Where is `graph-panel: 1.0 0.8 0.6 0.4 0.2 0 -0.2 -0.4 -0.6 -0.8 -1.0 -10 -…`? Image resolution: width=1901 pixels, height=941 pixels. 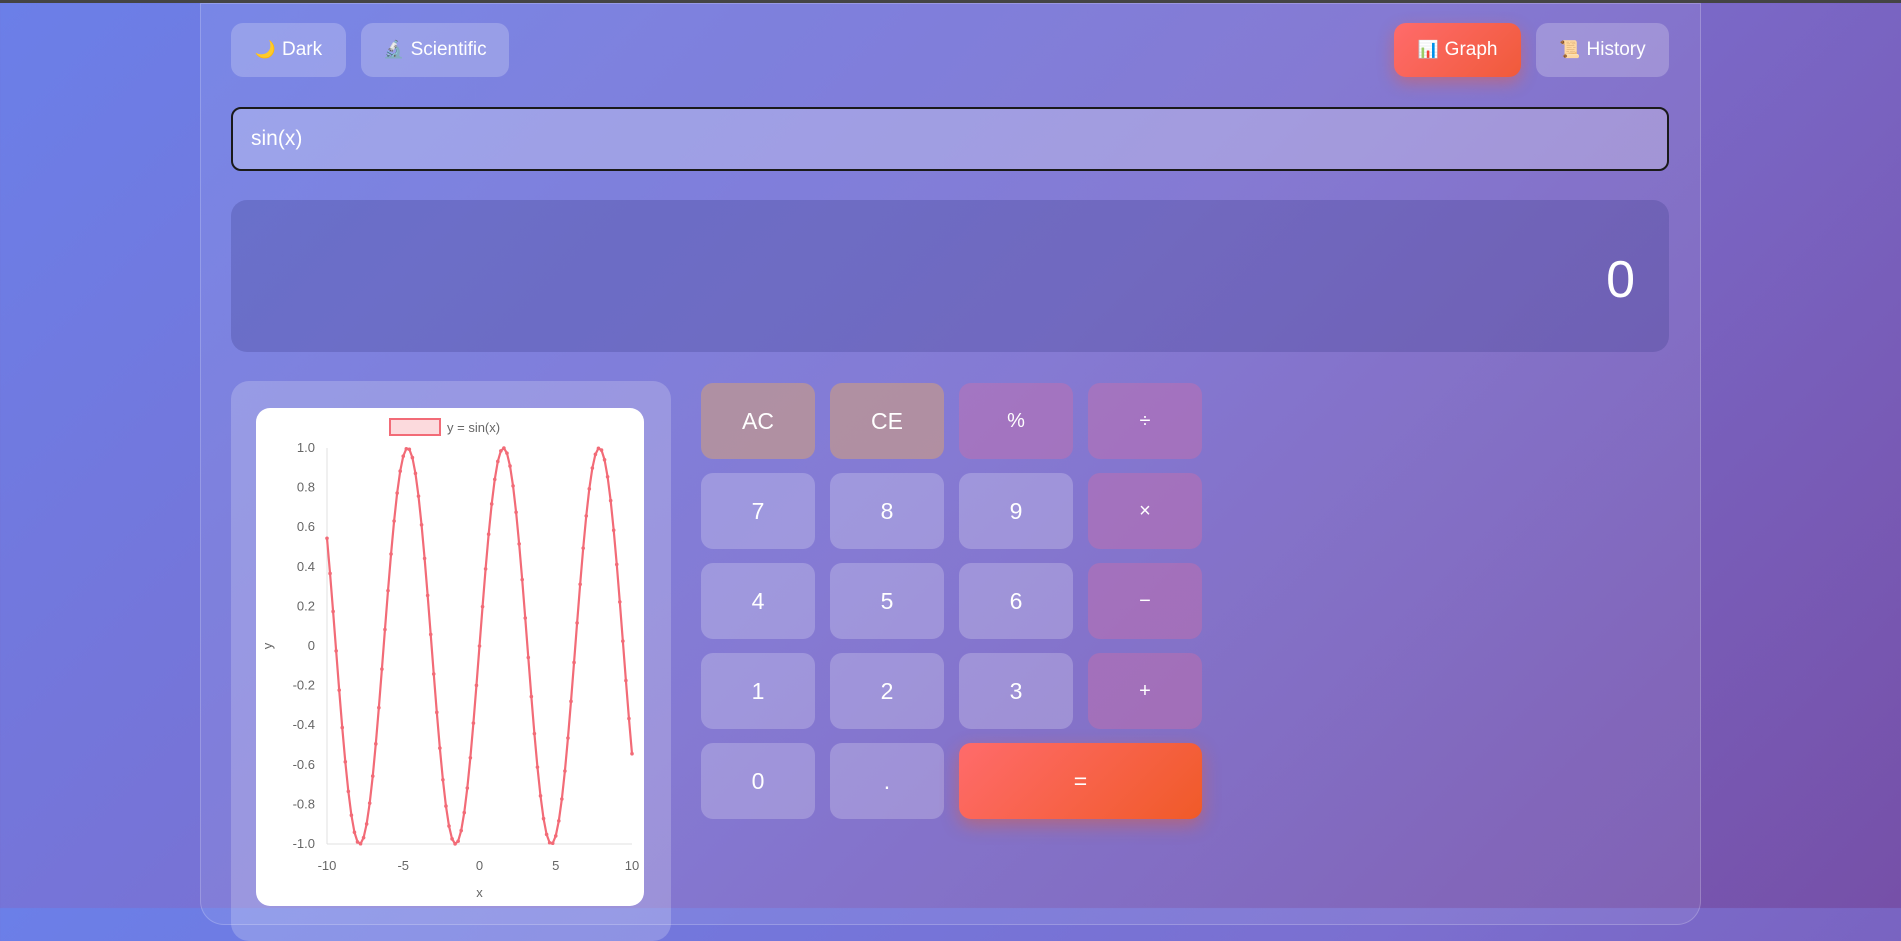 graph-panel: 1.0 0.8 0.6 0.4 0.2 0 -0.2 -0.4 -0.6 -0.8 -1.0 -10 -… is located at coordinates (451, 661).